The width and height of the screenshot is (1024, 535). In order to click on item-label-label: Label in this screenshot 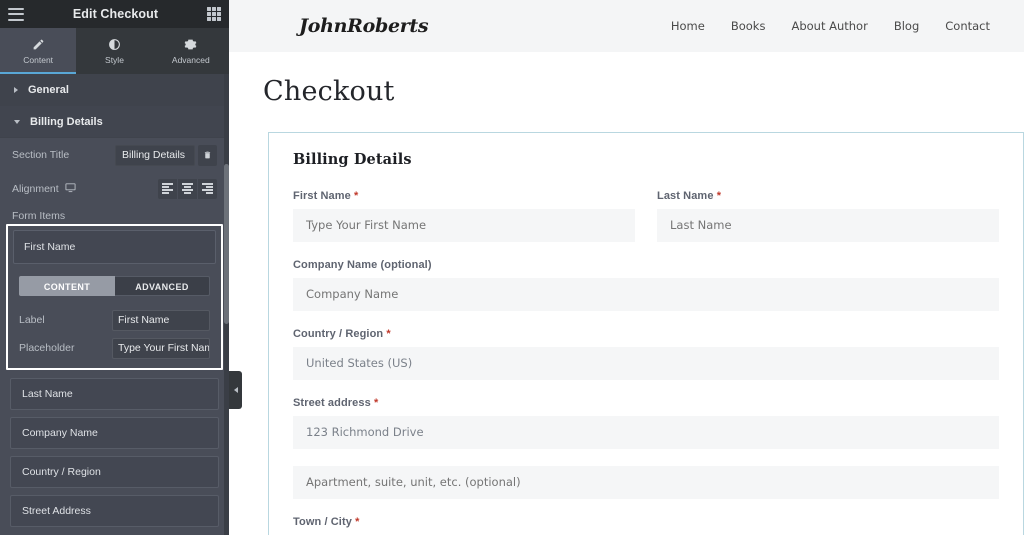, I will do `click(32, 320)`.